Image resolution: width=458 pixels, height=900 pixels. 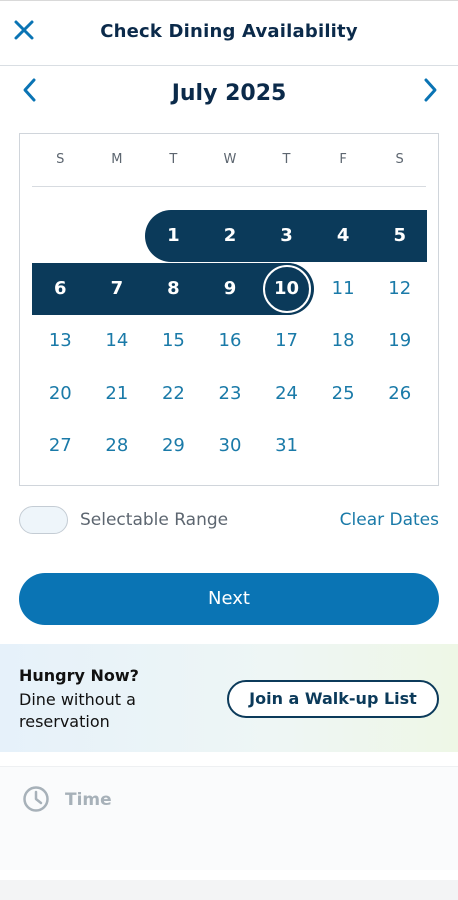 What do you see at coordinates (60, 289) in the screenshot?
I see `calendar-day: 6` at bounding box center [60, 289].